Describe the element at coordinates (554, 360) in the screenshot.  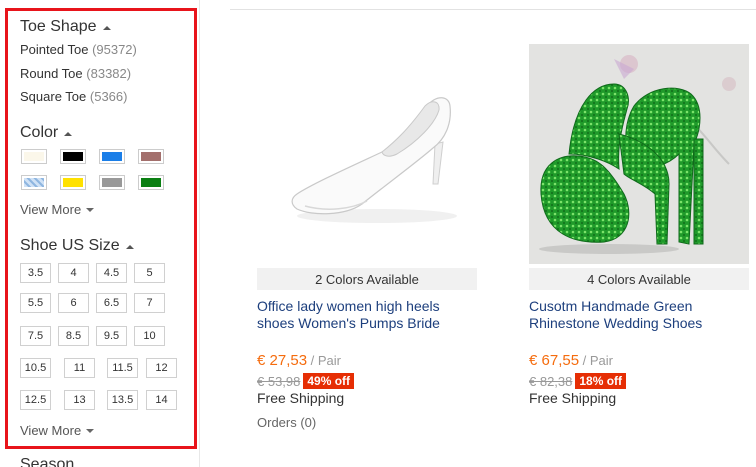
I see `price-value: € 67,55` at that location.